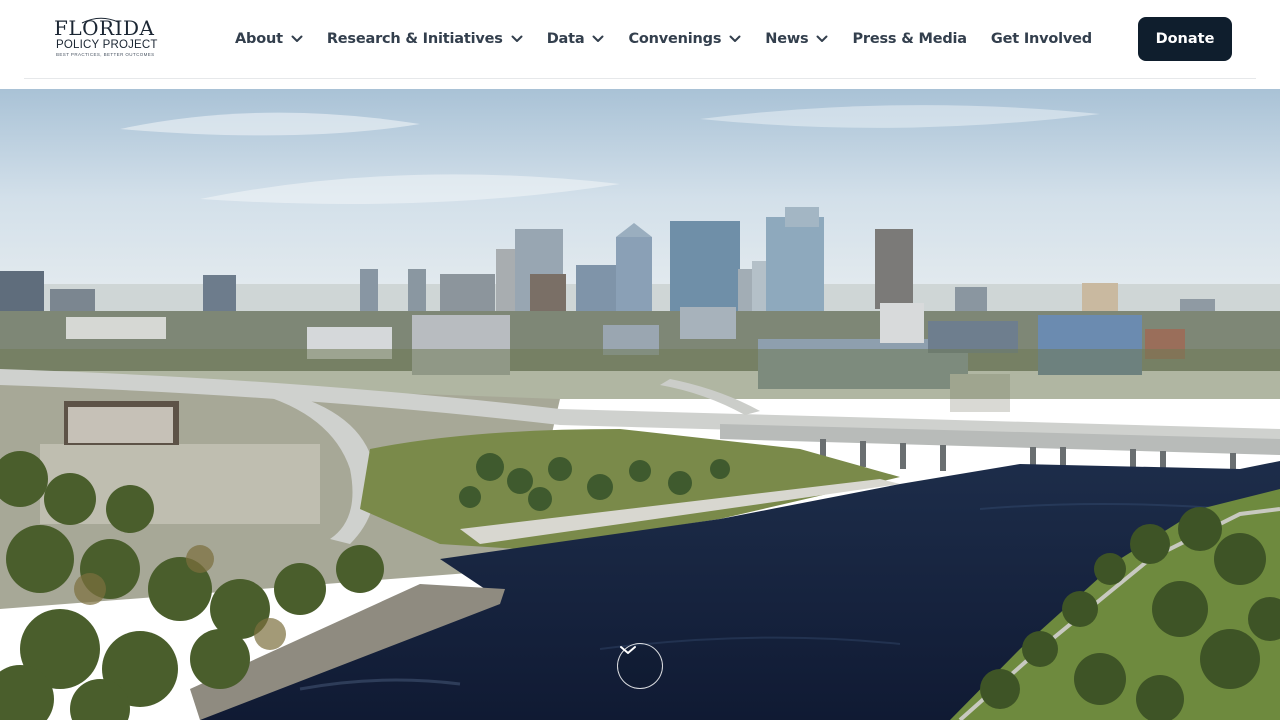 Image resolution: width=1280 pixels, height=720 pixels. What do you see at coordinates (1185, 39) in the screenshot?
I see `donate-button: Donate` at bounding box center [1185, 39].